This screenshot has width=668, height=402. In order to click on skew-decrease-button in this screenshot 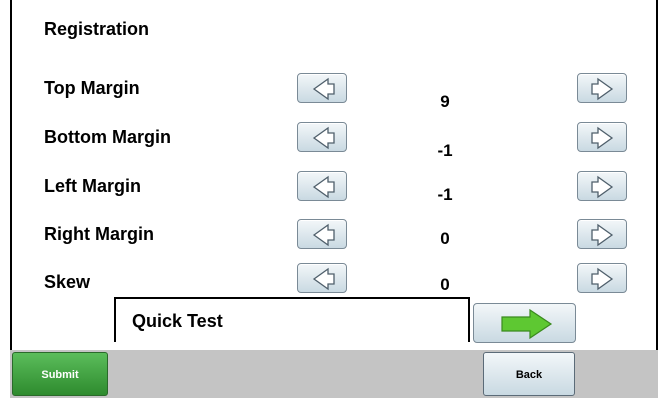, I will do `click(322, 278)`.